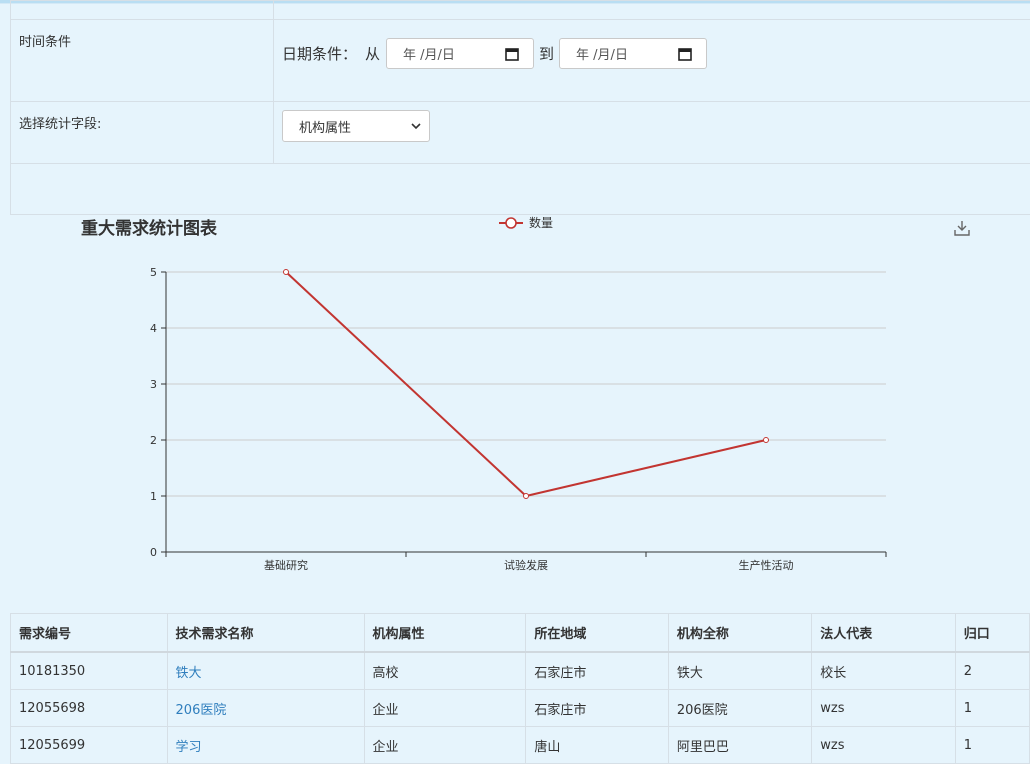  What do you see at coordinates (445, 633) in the screenshot?
I see `col-header: 机构属性` at bounding box center [445, 633].